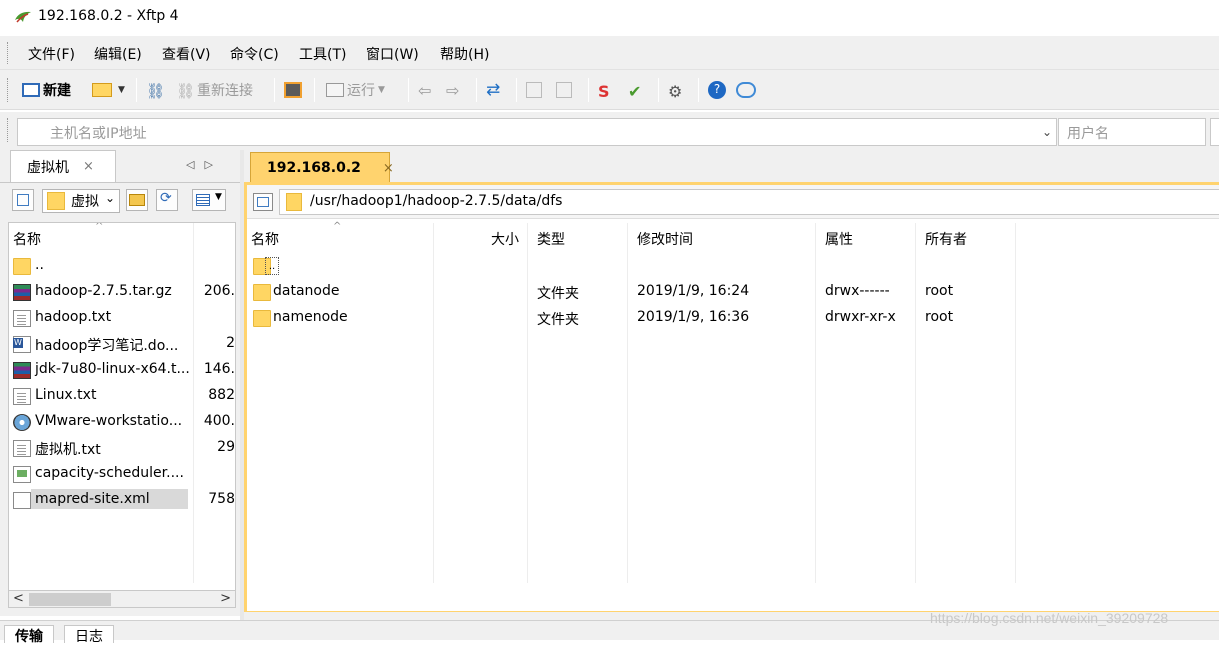 This screenshot has width=1219, height=646. What do you see at coordinates (537, 132) in the screenshot?
I see `host-input: 主机名或IP地址` at bounding box center [537, 132].